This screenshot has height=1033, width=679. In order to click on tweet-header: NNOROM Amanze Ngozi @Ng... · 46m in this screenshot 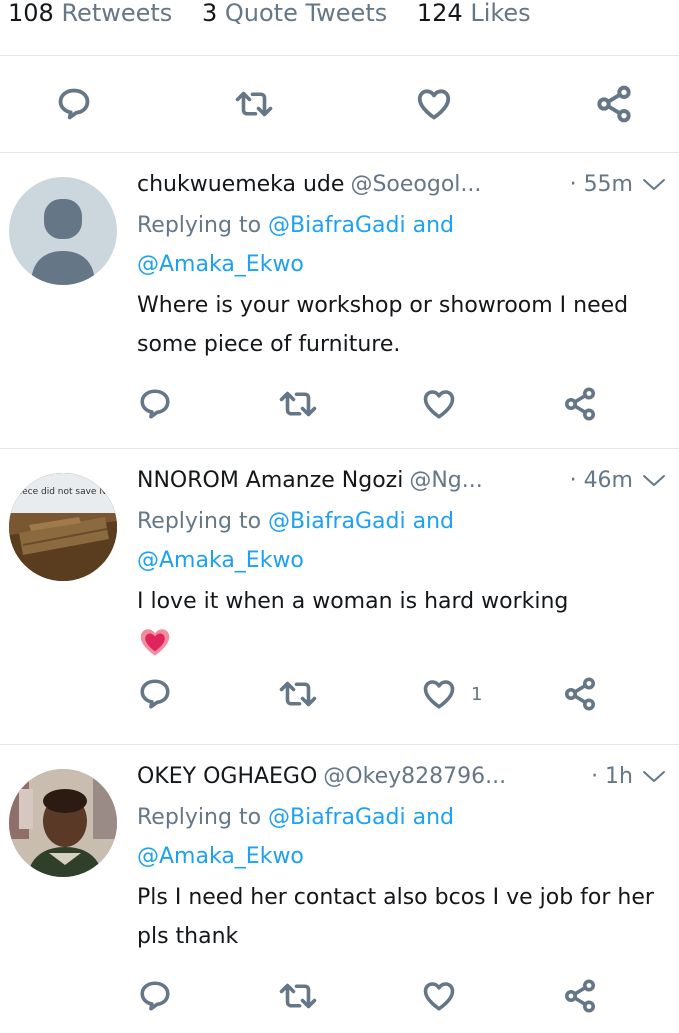, I will do `click(402, 483)`.